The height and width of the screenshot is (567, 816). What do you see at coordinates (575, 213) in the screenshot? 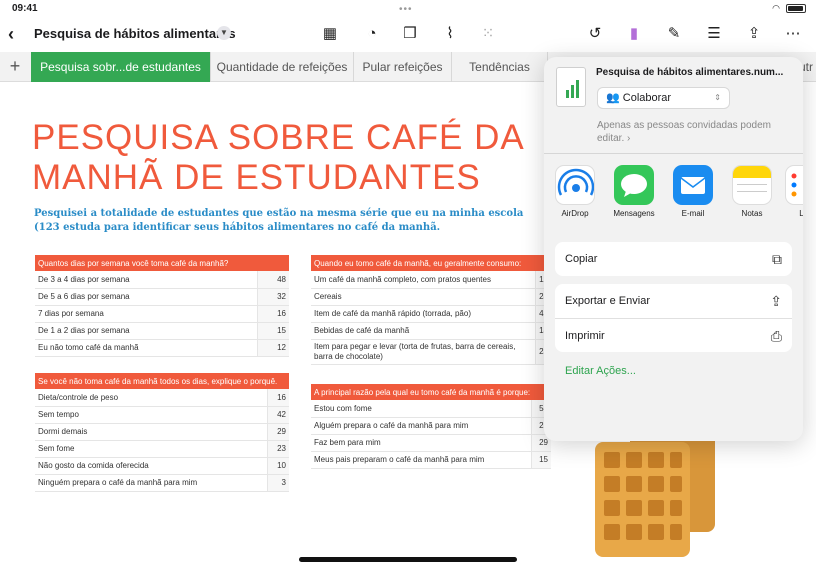
I see `app-label: AirDrop` at bounding box center [575, 213].